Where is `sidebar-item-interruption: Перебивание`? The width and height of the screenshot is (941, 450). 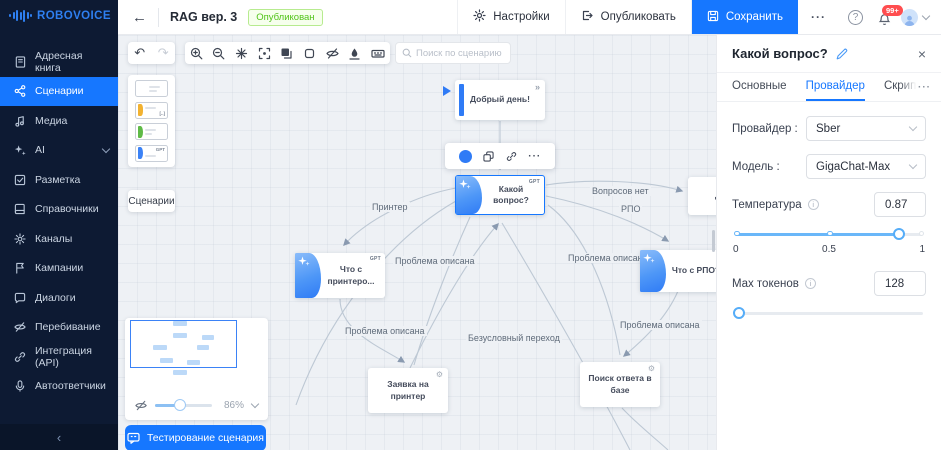
sidebar-item-interruption: Перебивание is located at coordinates (59, 328).